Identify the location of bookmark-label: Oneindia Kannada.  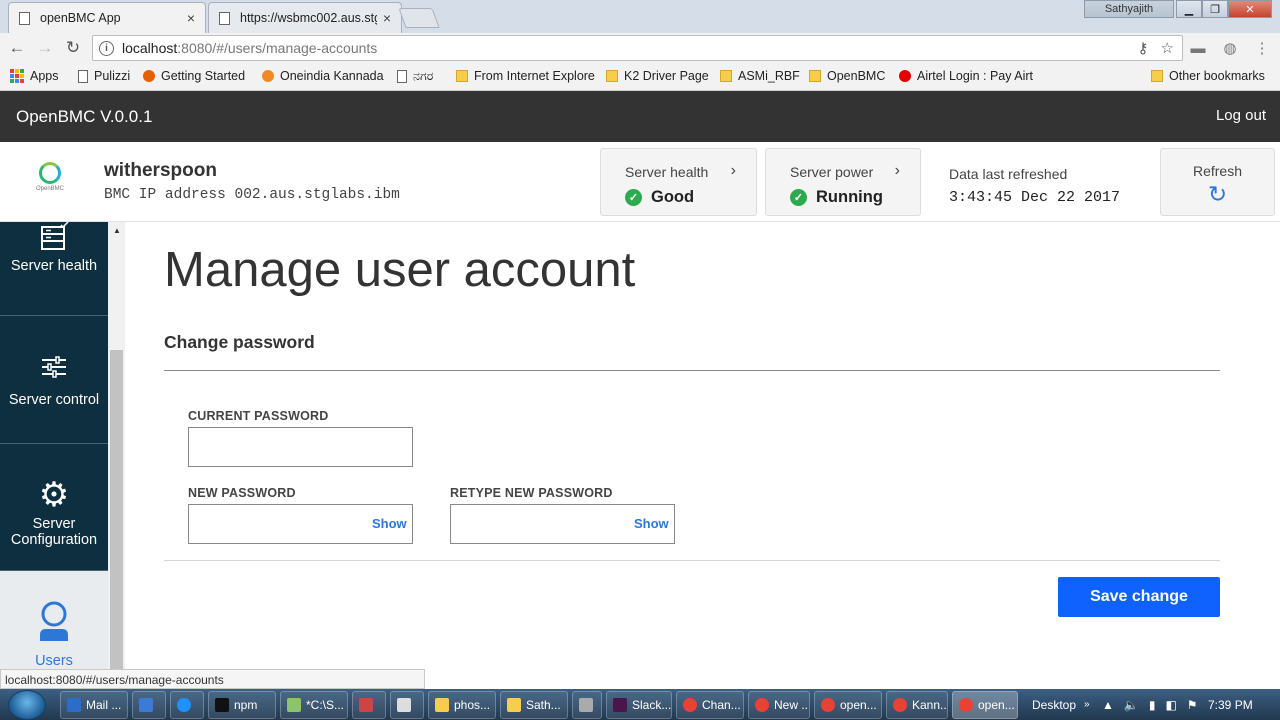
(332, 76).